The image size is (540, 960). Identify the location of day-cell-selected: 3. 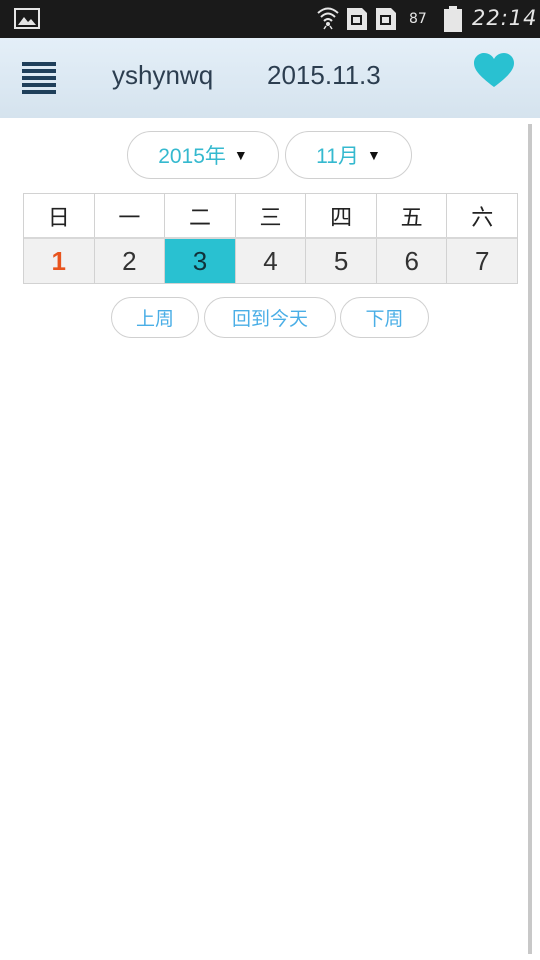
(200, 261).